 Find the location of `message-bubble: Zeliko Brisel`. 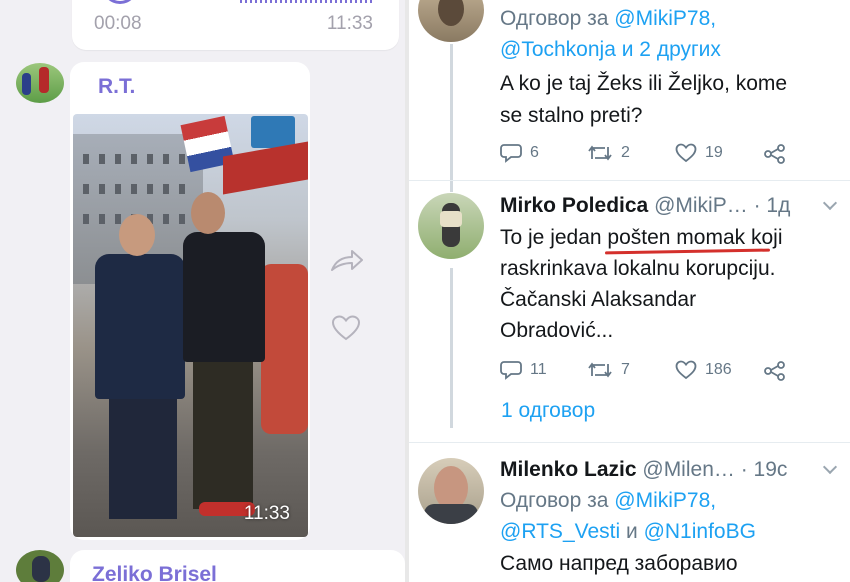

message-bubble: Zeliko Brisel is located at coordinates (237, 566).